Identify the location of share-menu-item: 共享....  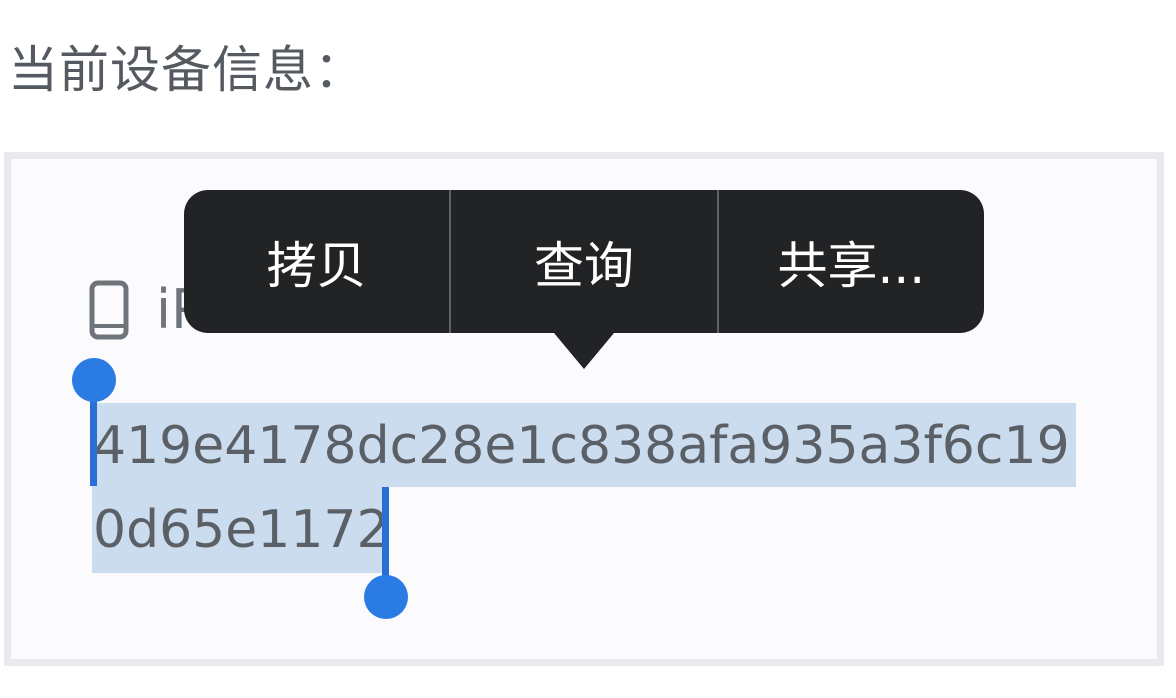
(851, 261).